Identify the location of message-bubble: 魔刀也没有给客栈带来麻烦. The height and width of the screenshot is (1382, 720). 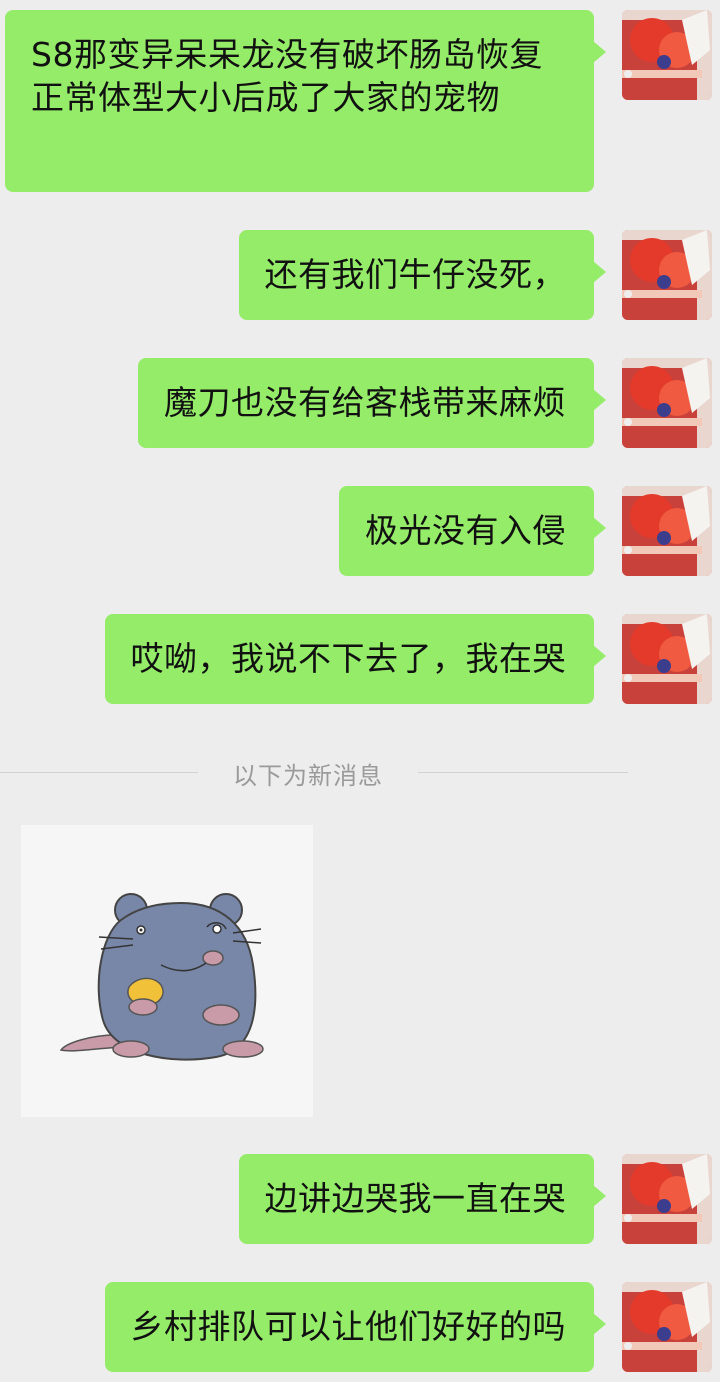
(372, 403).